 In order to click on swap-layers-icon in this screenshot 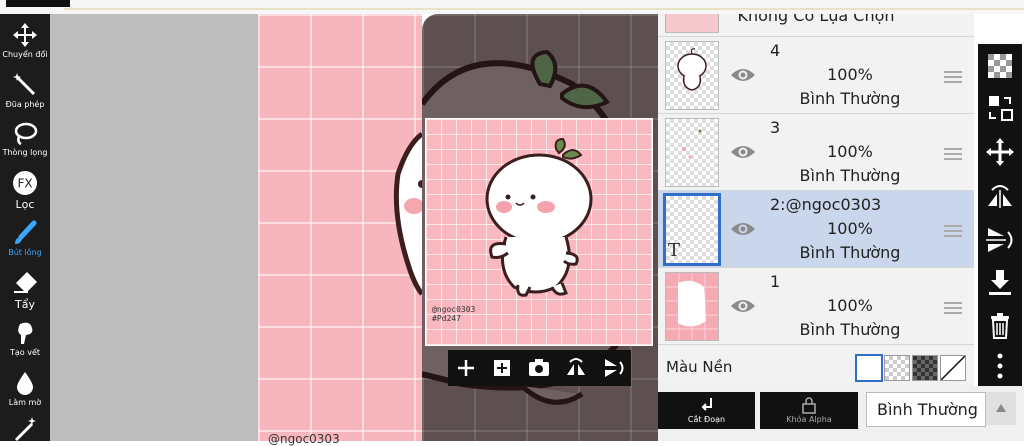, I will do `click(1001, 108)`.